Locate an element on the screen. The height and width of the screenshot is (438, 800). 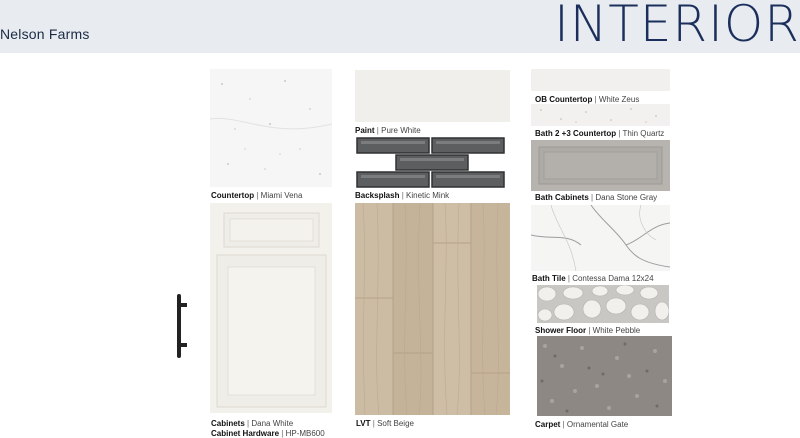
paint-swatch is located at coordinates (432, 96).